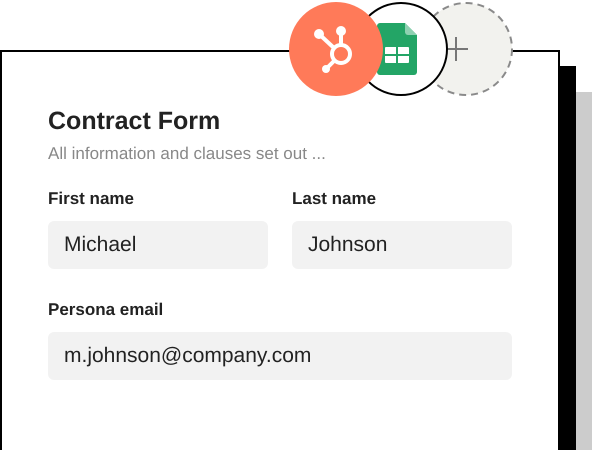 This screenshot has width=592, height=450. What do you see at coordinates (135, 121) in the screenshot?
I see `form-title: Contract Form` at bounding box center [135, 121].